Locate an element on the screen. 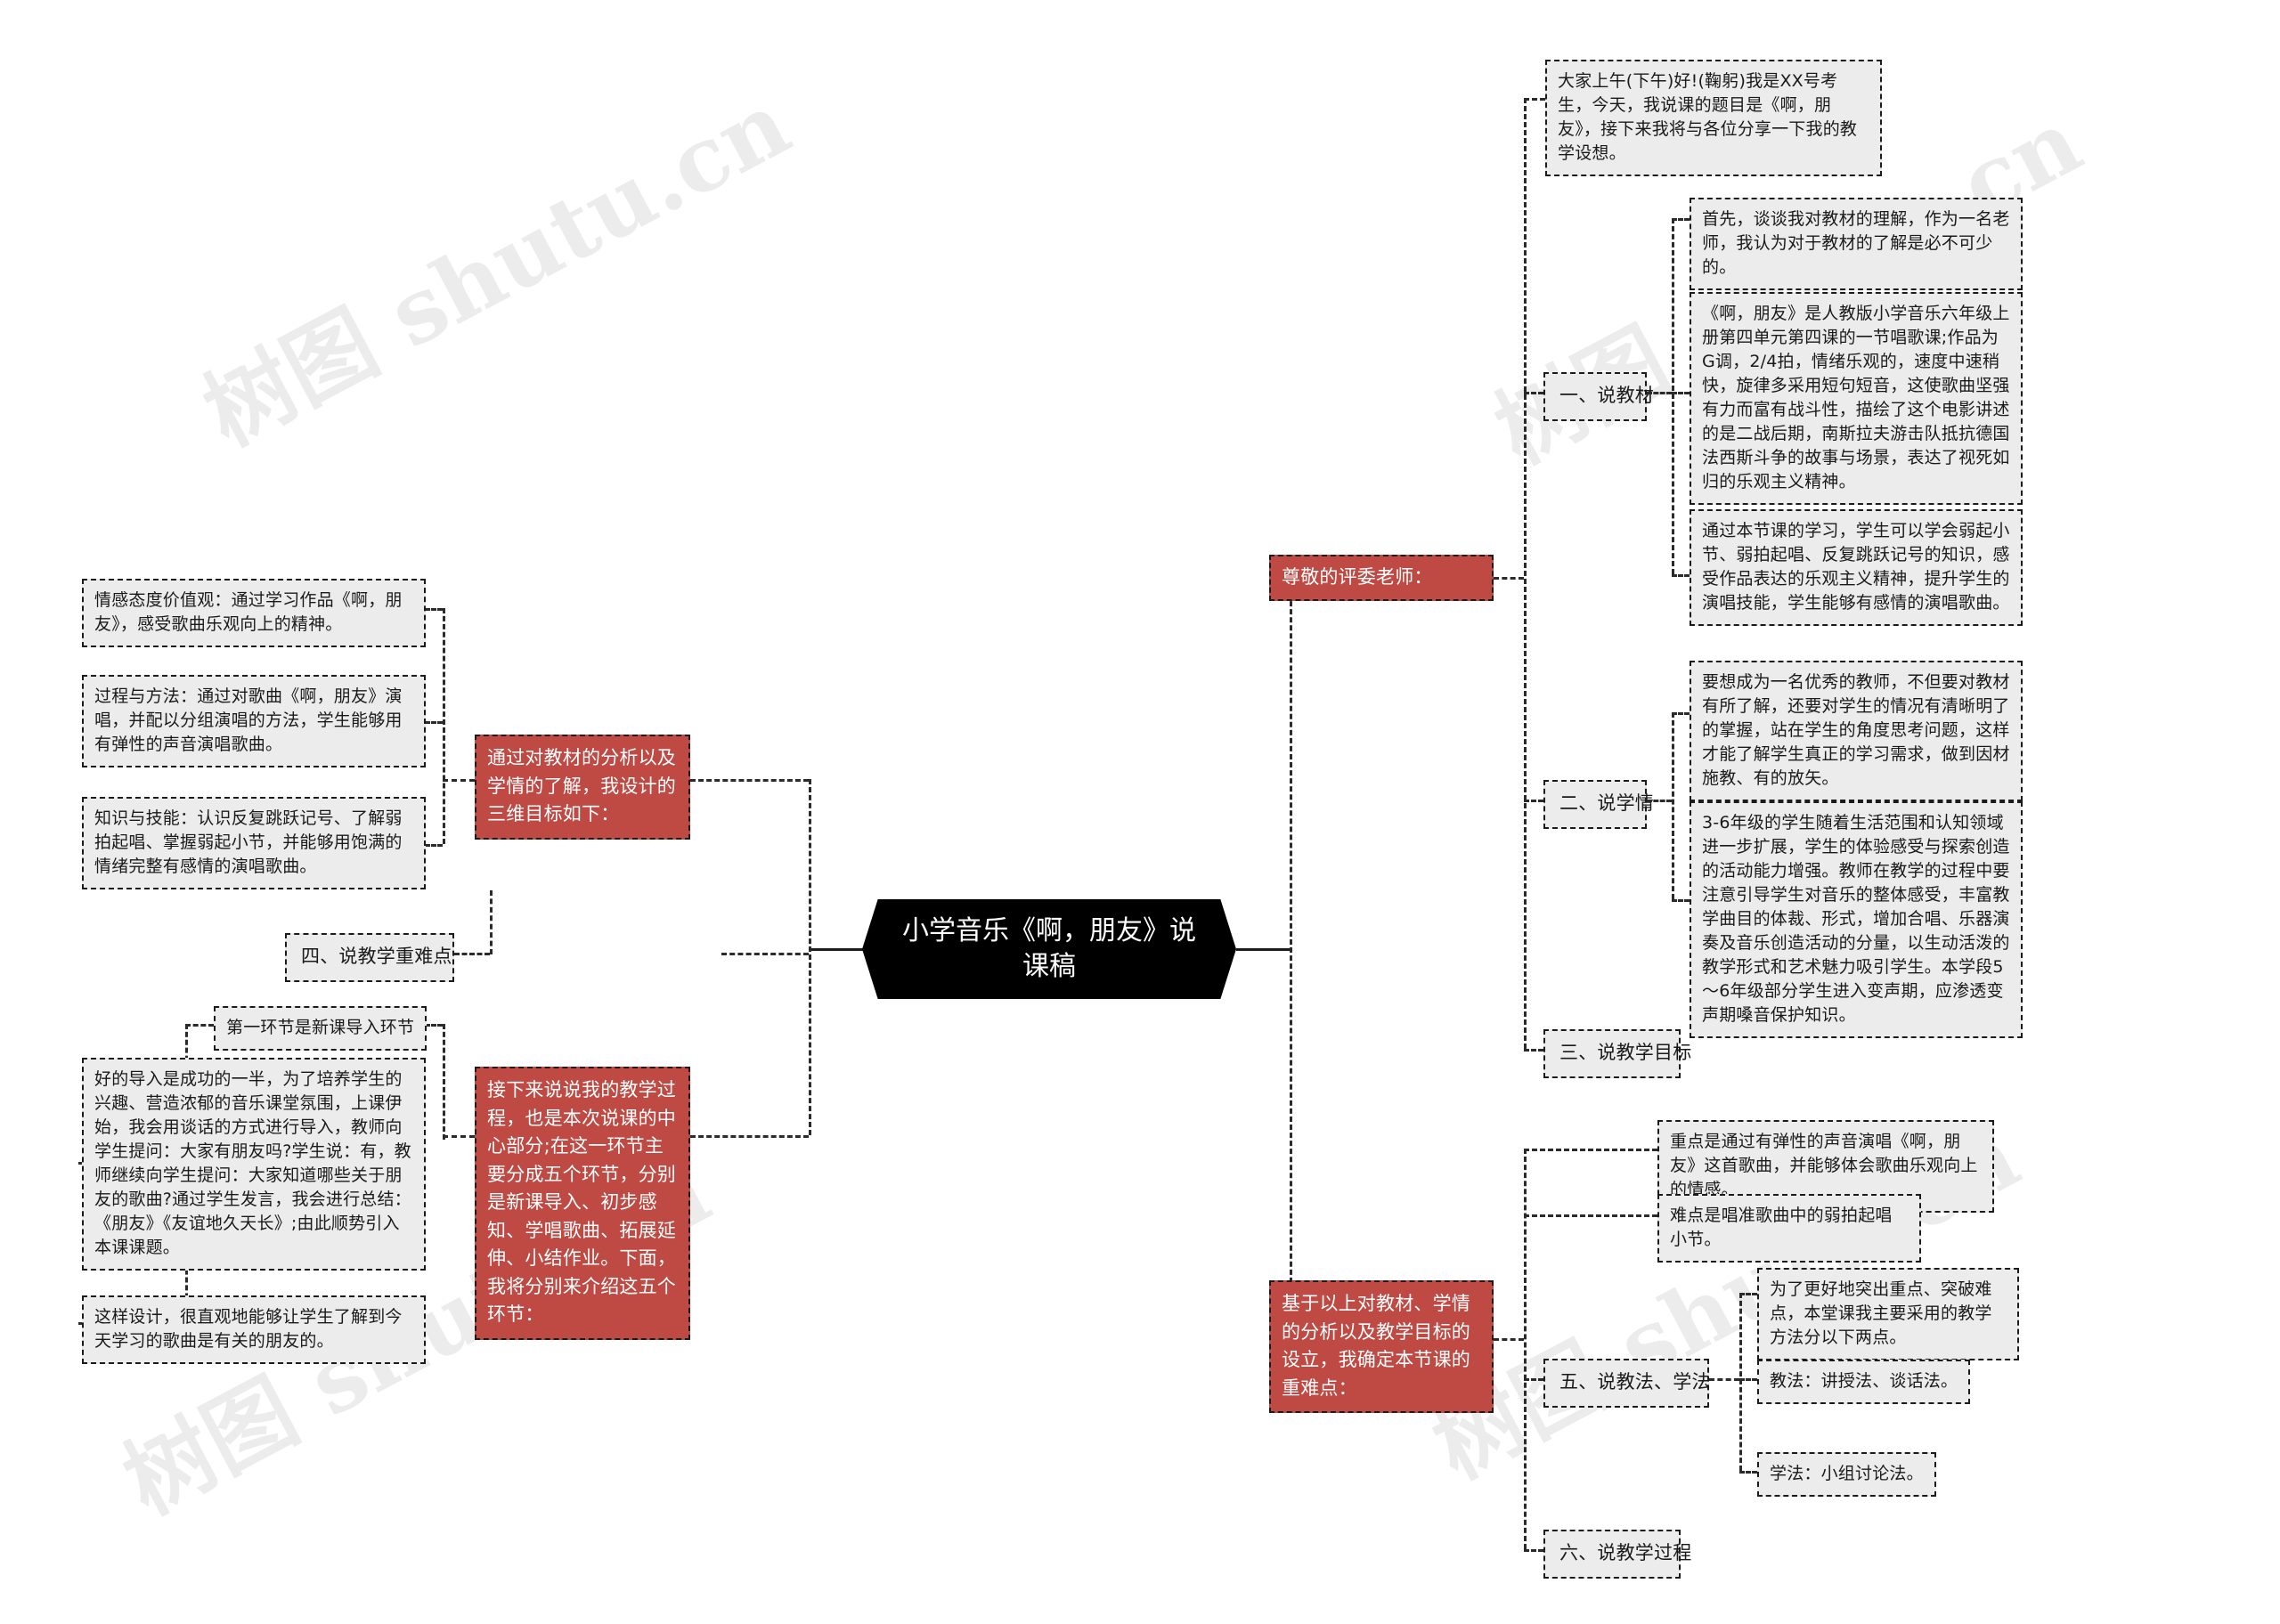  node-jiaocai-item-1-text: 首先，谈谈我对教材的理解，作为一名老师，我认为对于教材的了解是必不可少的。 is located at coordinates (1856, 243).